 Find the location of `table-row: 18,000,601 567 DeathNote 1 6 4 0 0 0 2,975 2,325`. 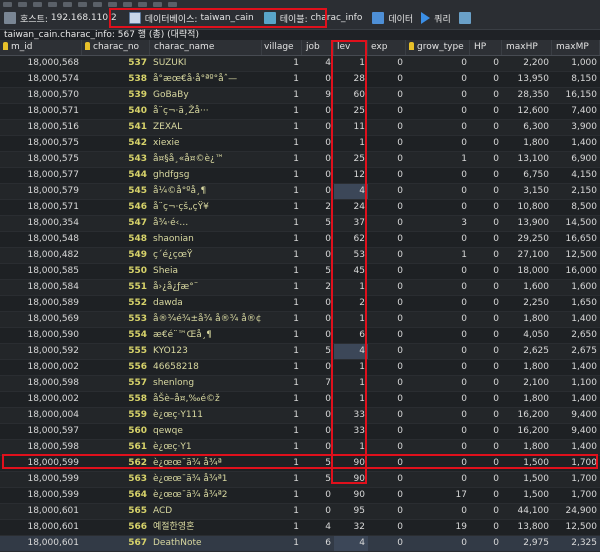

table-row: 18,000,601 567 DeathNote 1 6 4 0 0 0 2,975 2,325 is located at coordinates (300, 544).